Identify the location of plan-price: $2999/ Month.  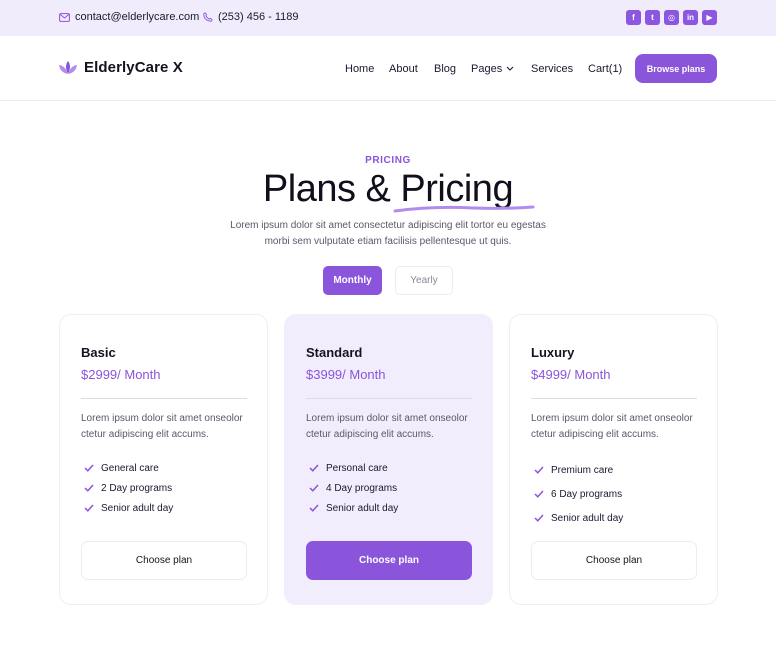
(121, 374).